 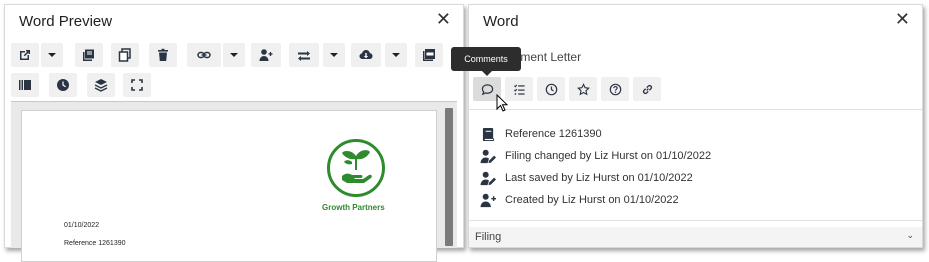 I want to click on open-external-button, so click(x=25, y=55).